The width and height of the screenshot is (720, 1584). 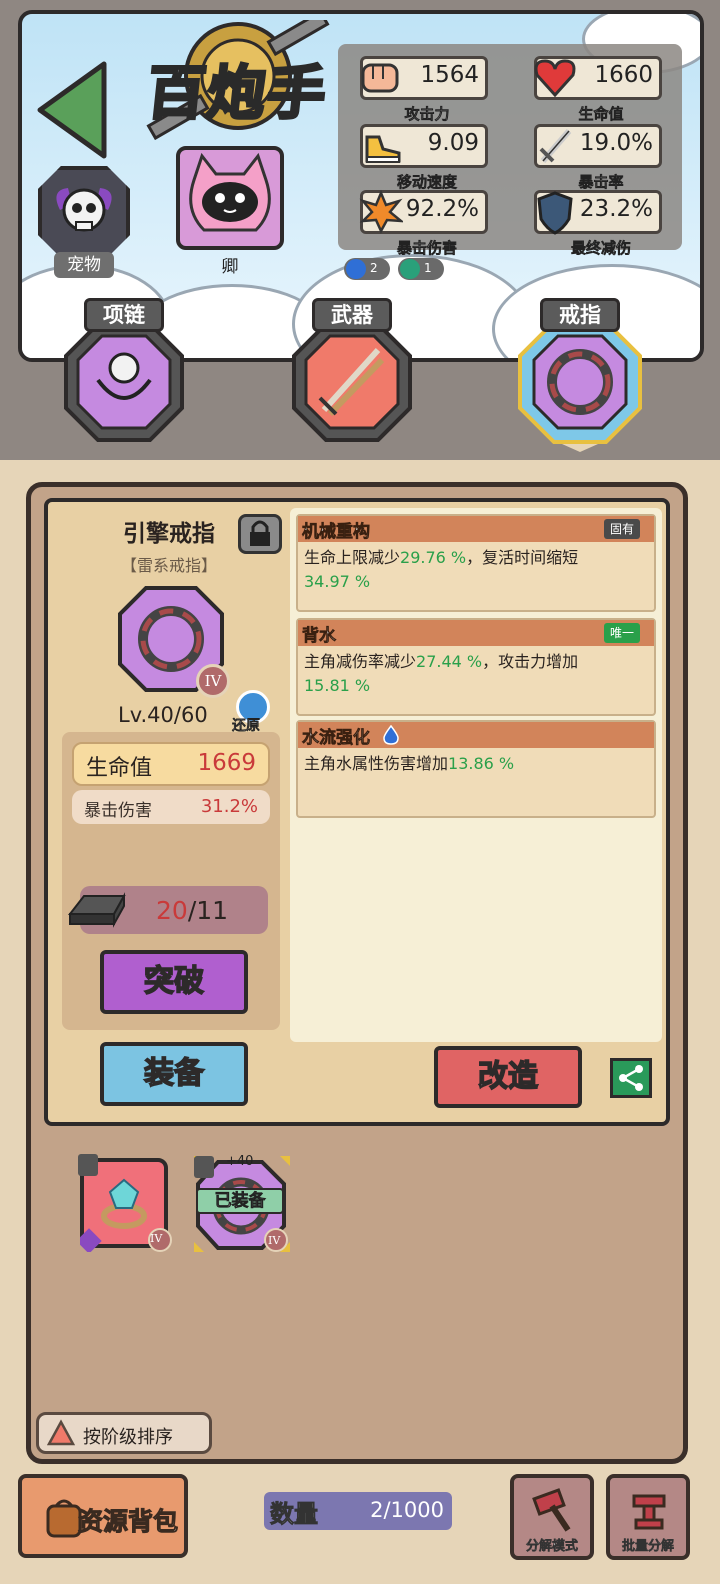 I want to click on quantity-bar: 数量 2/1000, so click(x=358, y=1511).